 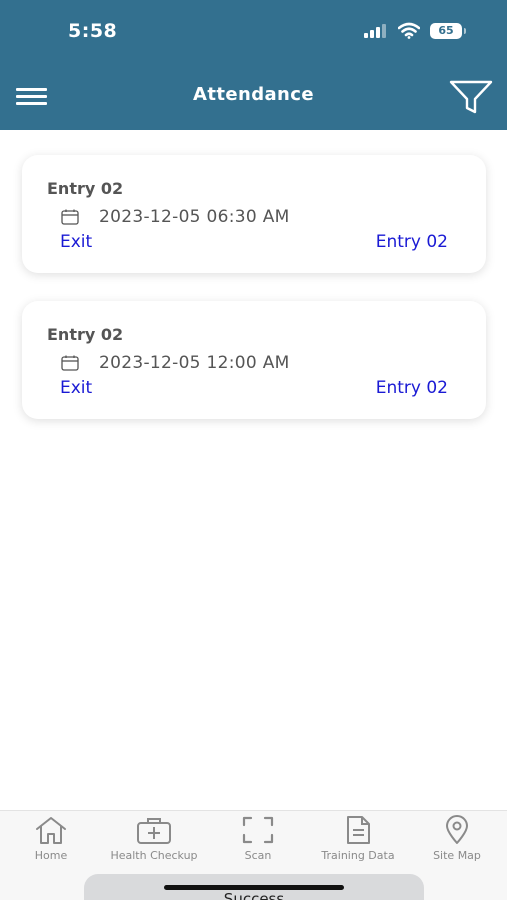 What do you see at coordinates (32, 97) in the screenshot?
I see `menu-button` at bounding box center [32, 97].